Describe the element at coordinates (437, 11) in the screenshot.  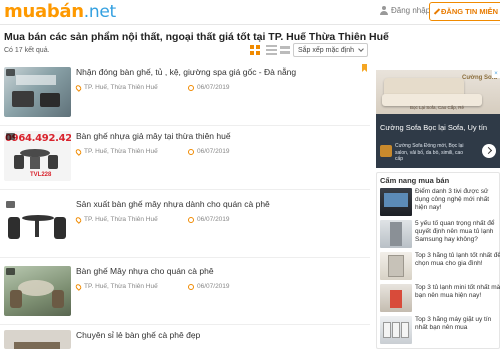
I see `pen-icon` at that location.